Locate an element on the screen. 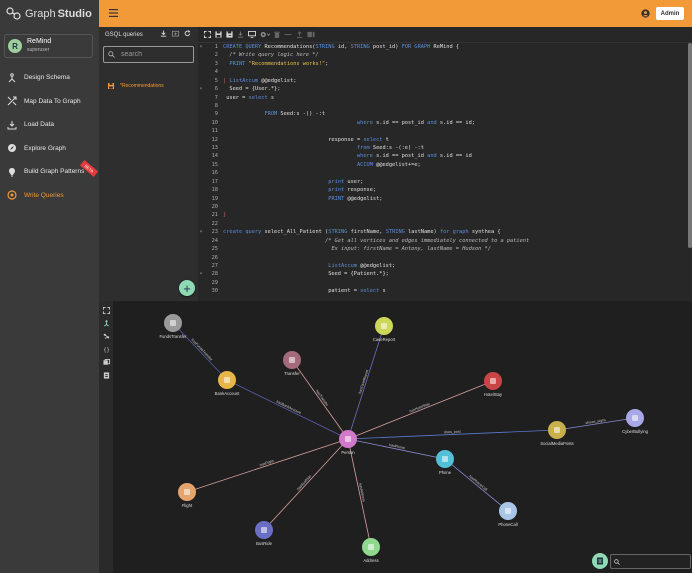  code-line: 7 user = select s is located at coordinates (441, 98).